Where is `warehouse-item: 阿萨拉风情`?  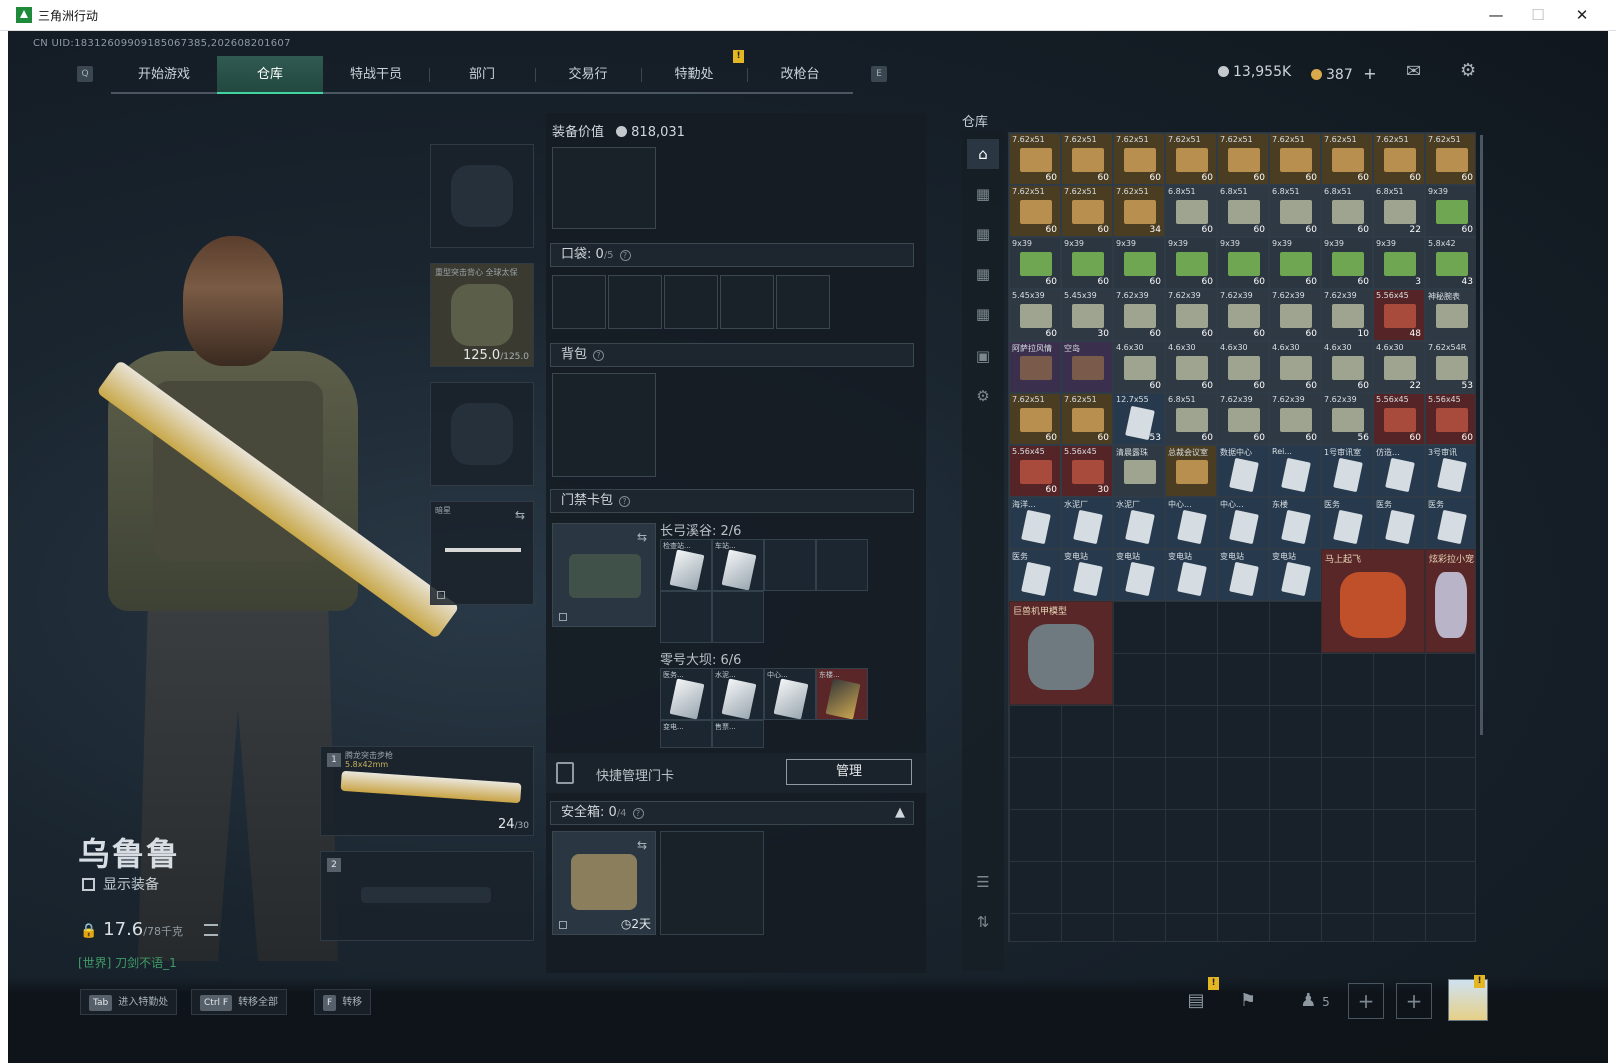 warehouse-item: 阿萨拉风情 is located at coordinates (1035, 367).